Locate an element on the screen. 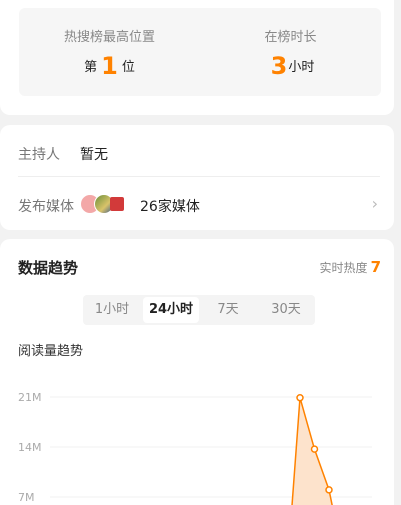 The image size is (401, 505). duration-number: 3 is located at coordinates (279, 66).